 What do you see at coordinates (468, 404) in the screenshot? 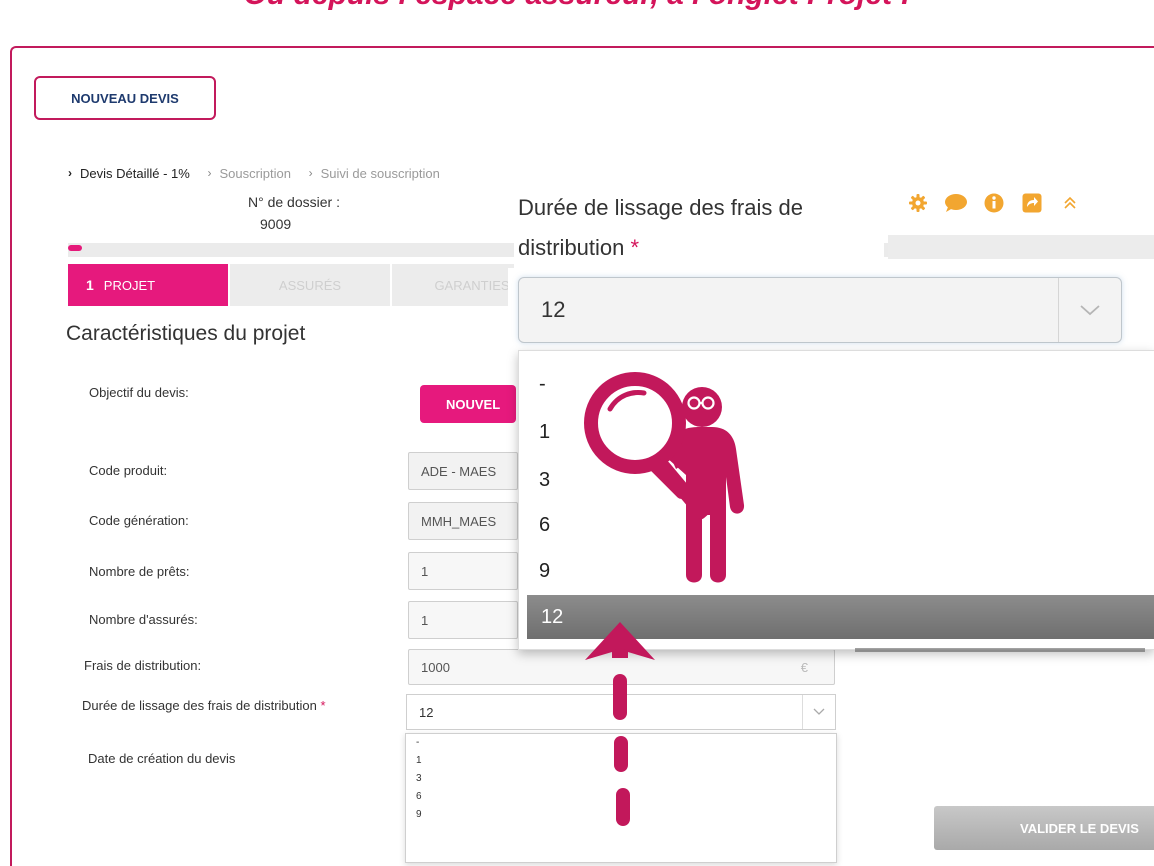
I see `objectif-nouveau-button: NOUVEL` at bounding box center [468, 404].